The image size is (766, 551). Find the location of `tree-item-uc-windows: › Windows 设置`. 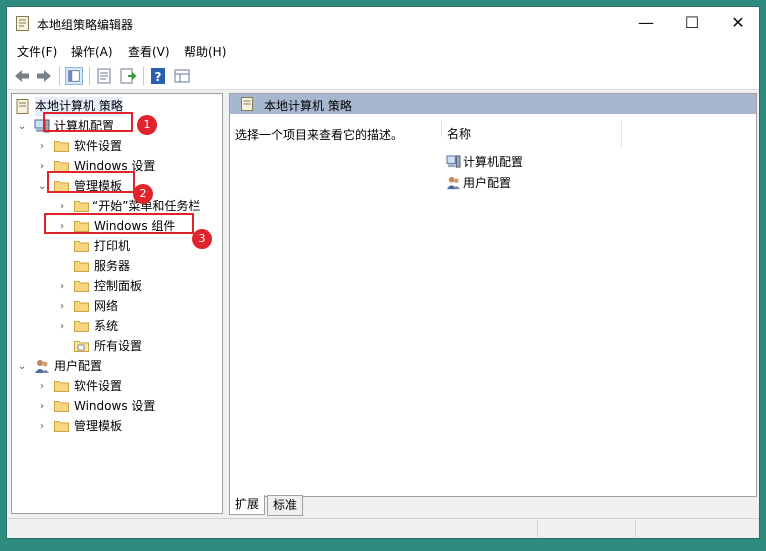

tree-item-uc-windows: › Windows 设置 is located at coordinates (112, 406).